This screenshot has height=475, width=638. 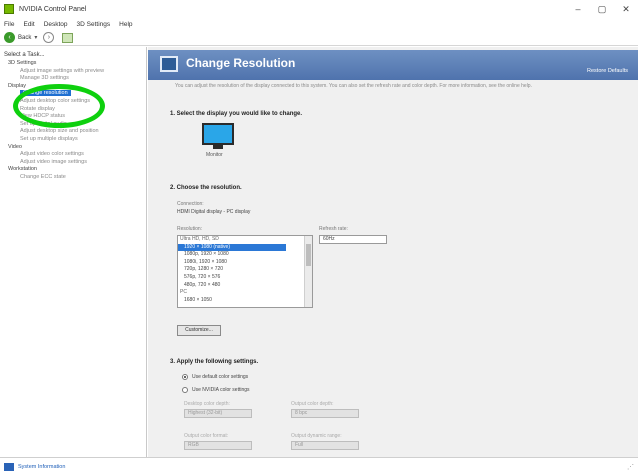 What do you see at coordinates (9, 37) in the screenshot?
I see `back-arrow-icon: ‹` at bounding box center [9, 37].